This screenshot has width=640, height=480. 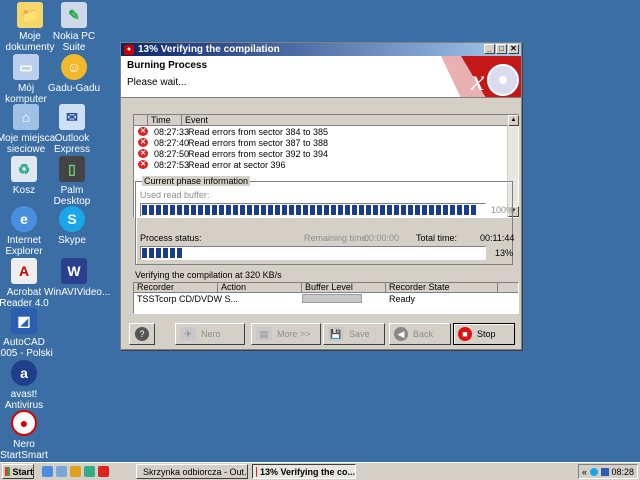 I want to click on desktop-icon-label: AutoCAD 2005 - Polski, so click(x=26, y=348).